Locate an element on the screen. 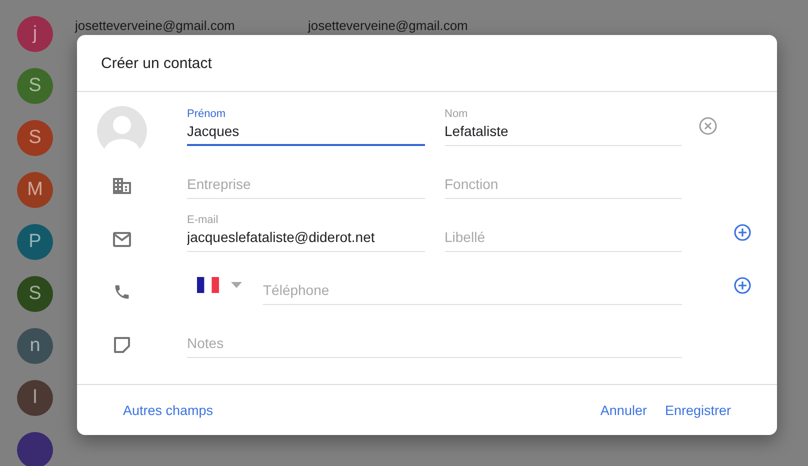  flag-icon is located at coordinates (208, 285).